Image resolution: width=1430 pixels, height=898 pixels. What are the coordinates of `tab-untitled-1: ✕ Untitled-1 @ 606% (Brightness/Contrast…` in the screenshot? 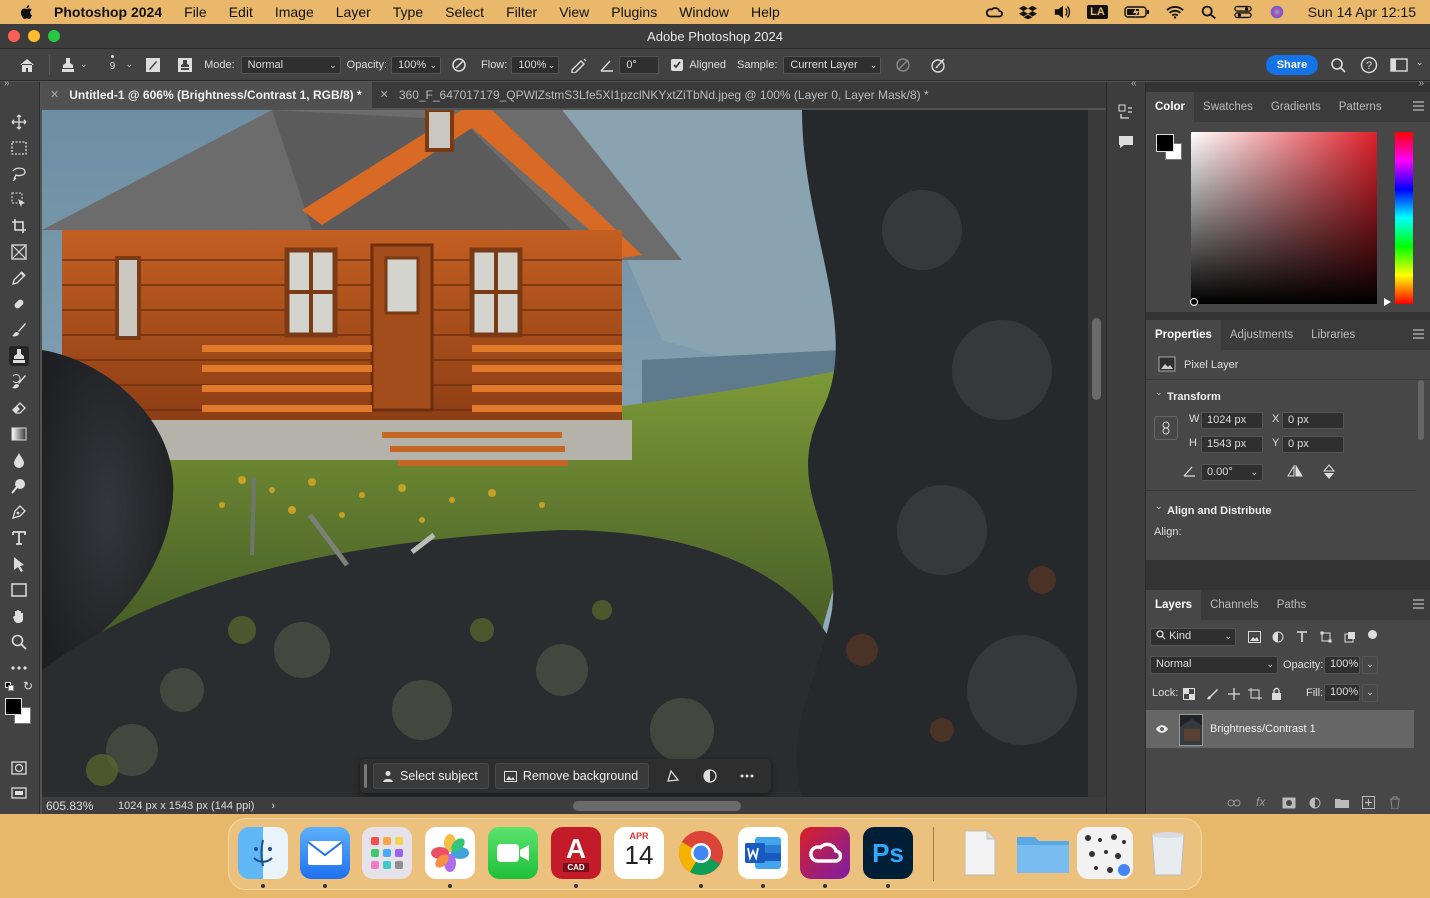 It's located at (207, 95).